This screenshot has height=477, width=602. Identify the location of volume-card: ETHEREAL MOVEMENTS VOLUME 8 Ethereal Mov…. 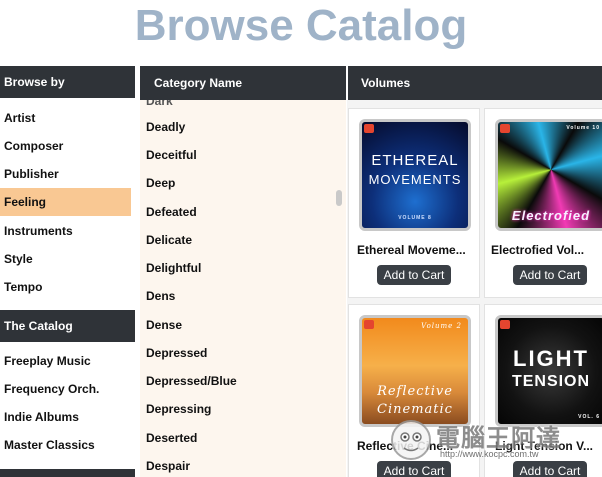
(414, 203).